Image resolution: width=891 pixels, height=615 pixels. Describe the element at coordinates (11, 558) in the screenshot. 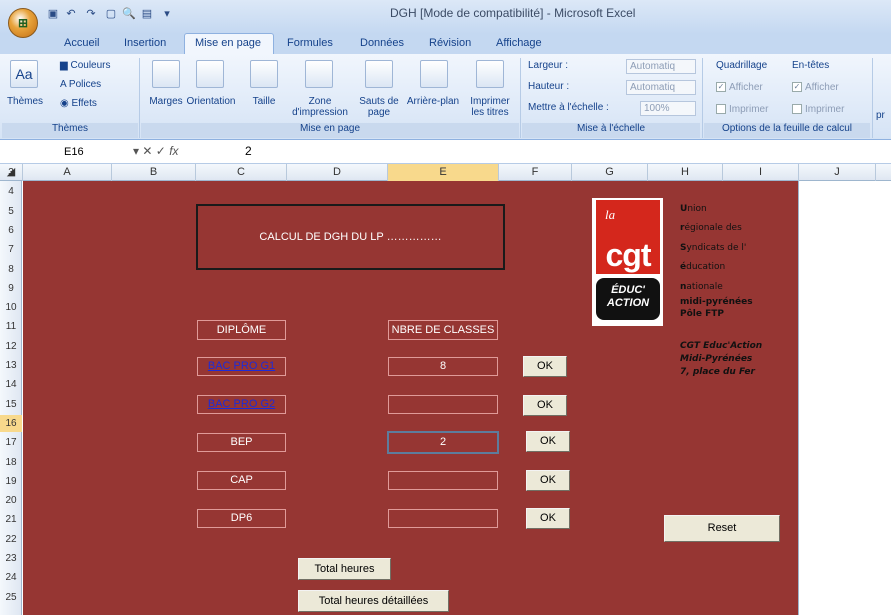

I see `row-header: 23` at that location.